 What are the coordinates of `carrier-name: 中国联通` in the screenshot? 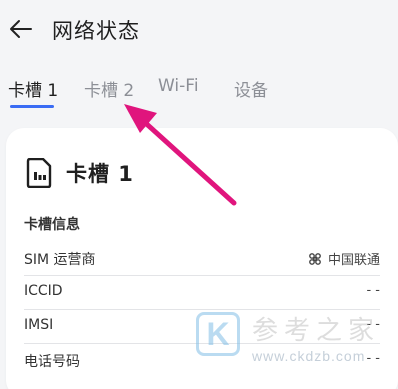 It's located at (353, 260).